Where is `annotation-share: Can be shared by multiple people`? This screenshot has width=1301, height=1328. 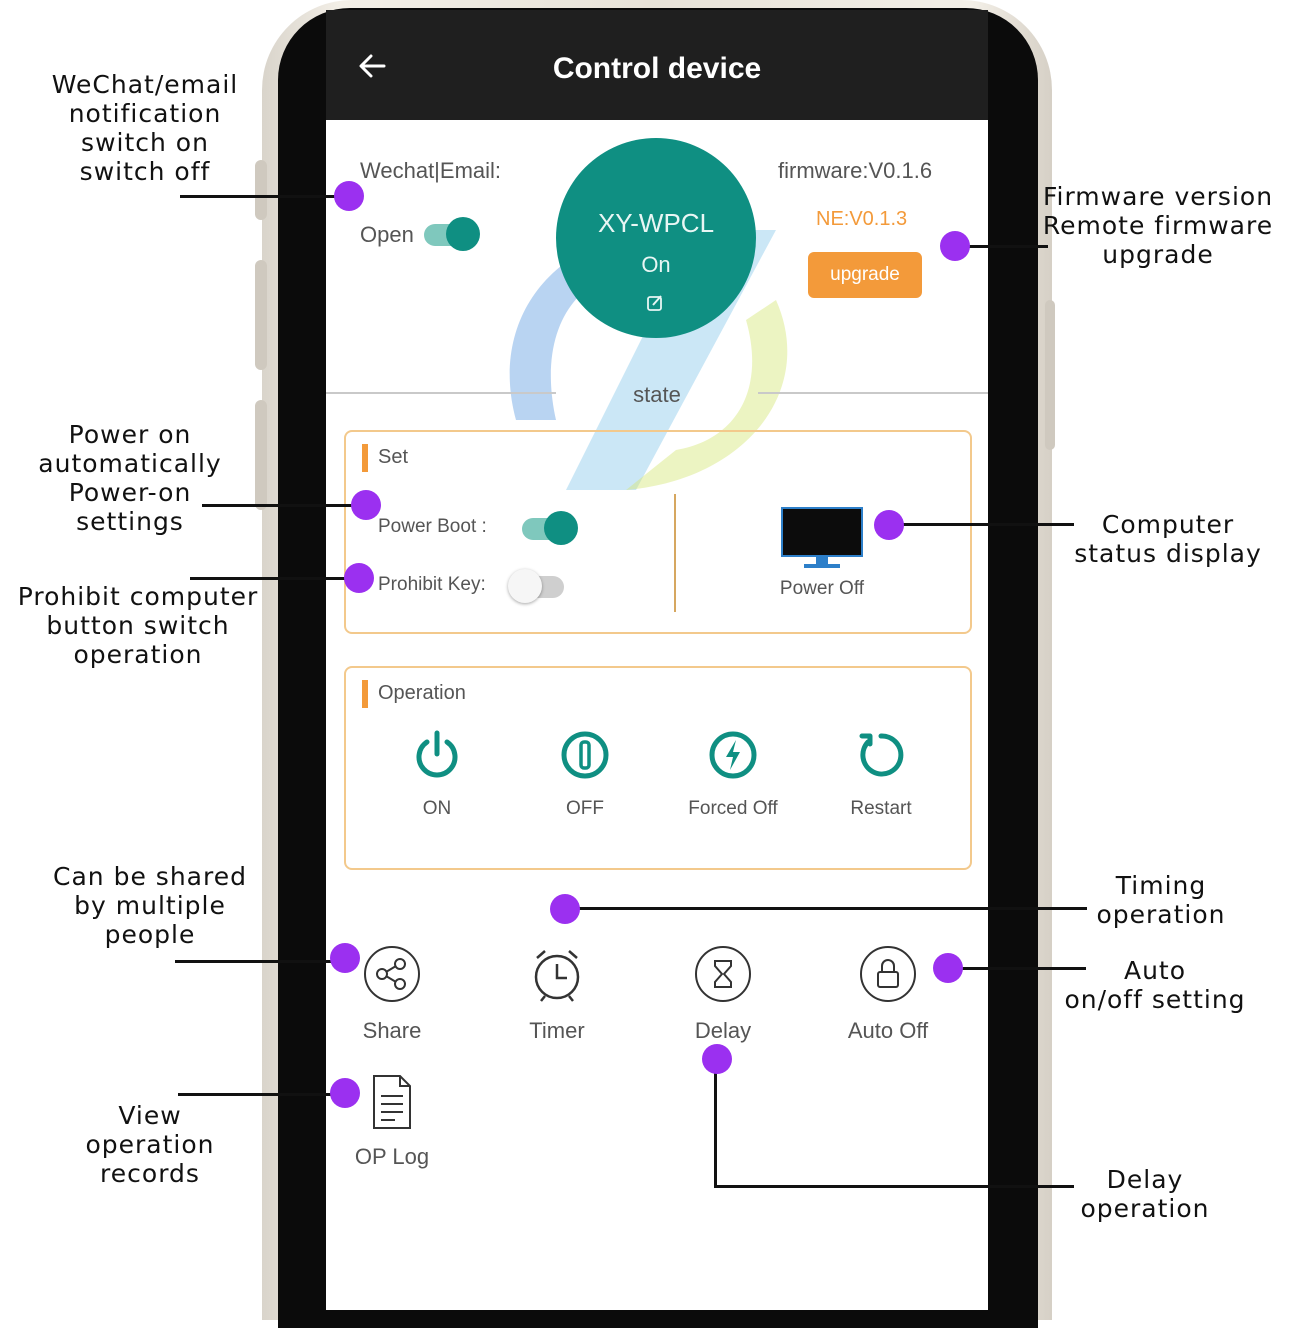
annotation-share: Can be shared by multiple people is located at coordinates (150, 905).